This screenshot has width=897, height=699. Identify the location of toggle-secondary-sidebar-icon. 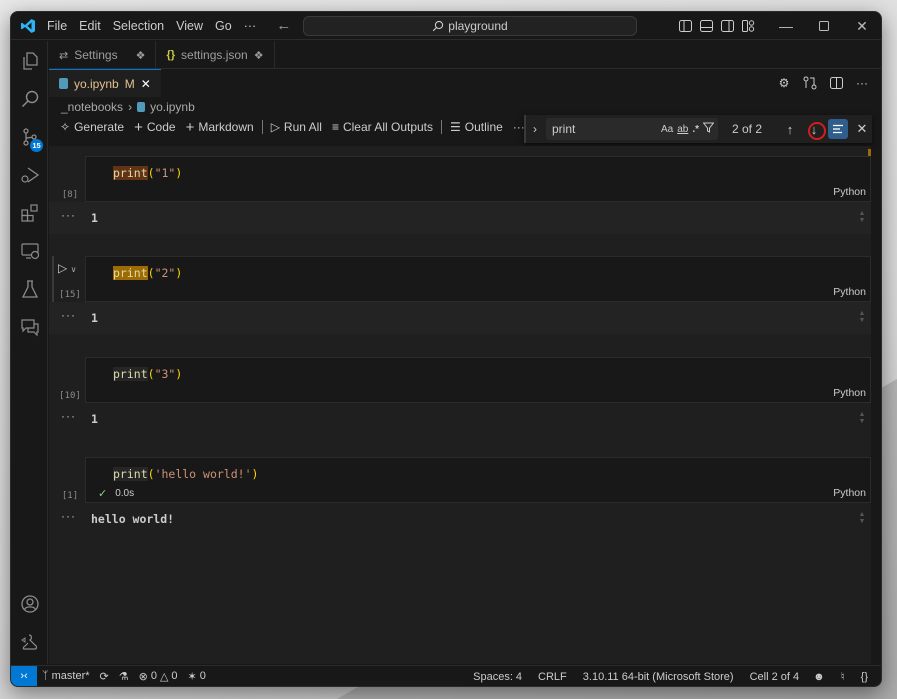
(727, 26).